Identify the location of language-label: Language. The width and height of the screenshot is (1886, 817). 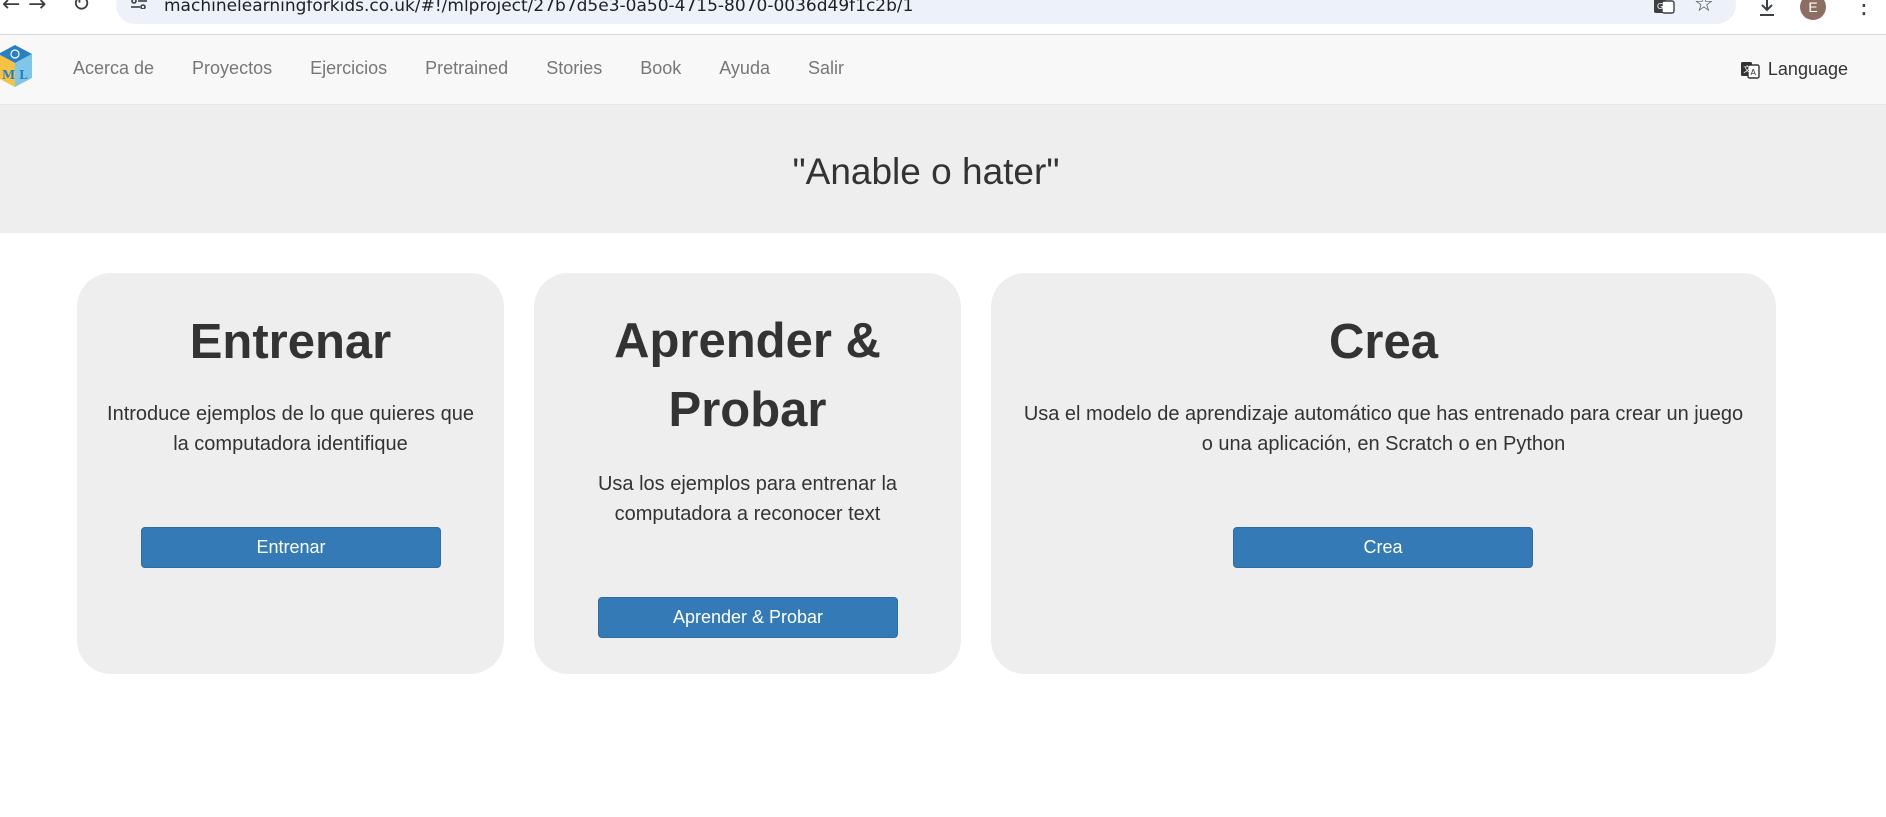
(1807, 69).